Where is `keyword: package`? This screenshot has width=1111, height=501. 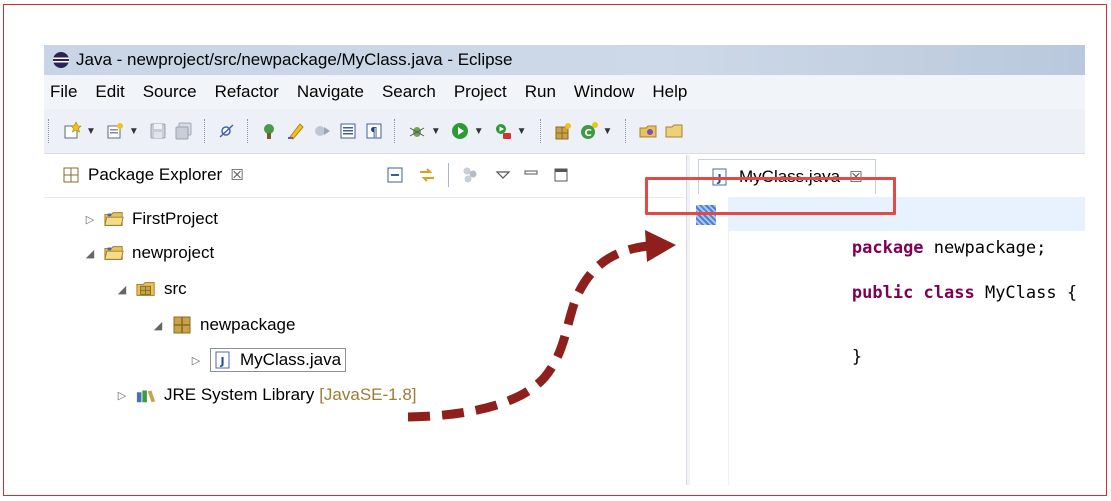
keyword: package is located at coordinates (887, 248).